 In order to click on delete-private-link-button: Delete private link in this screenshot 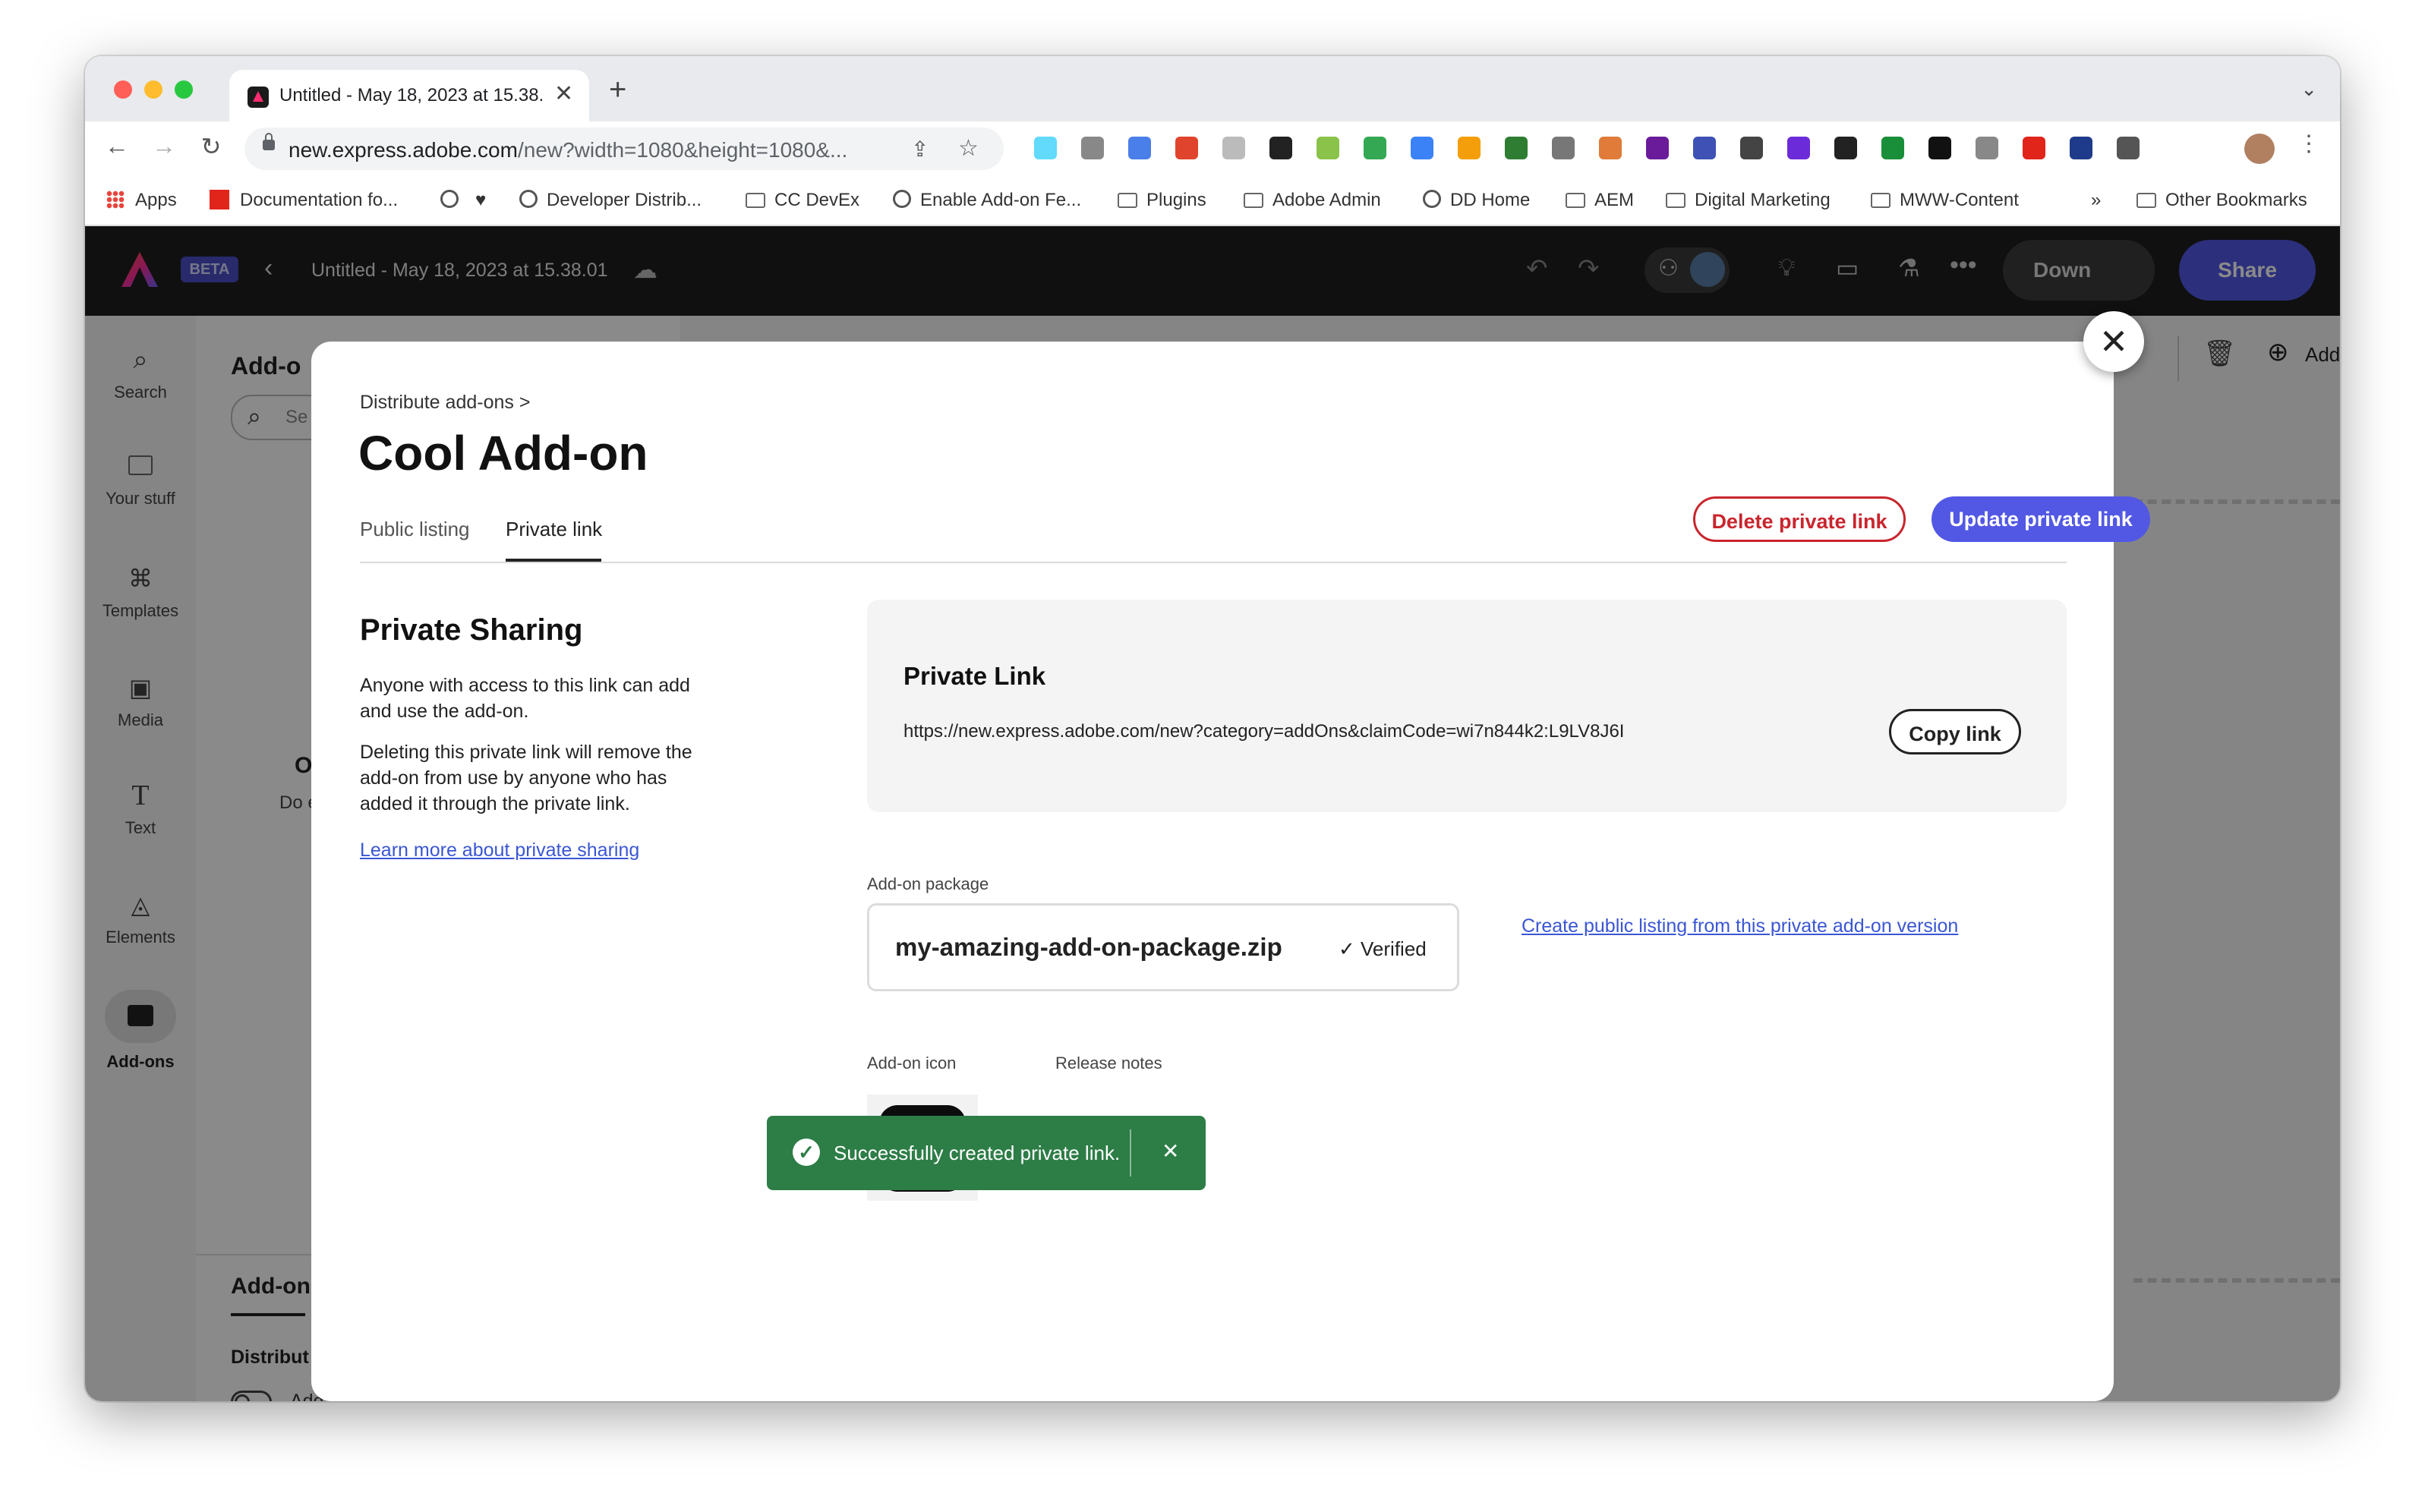, I will do `click(1799, 519)`.